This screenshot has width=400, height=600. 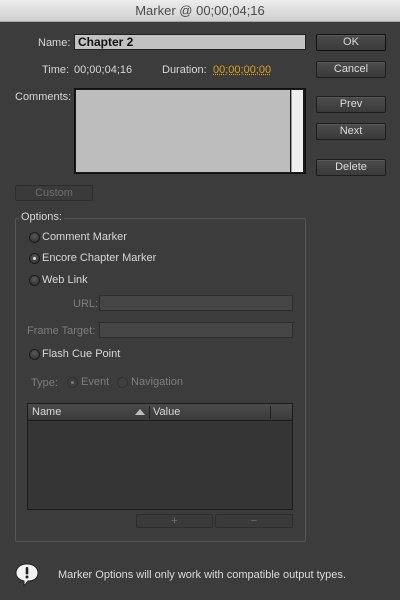 What do you see at coordinates (65, 280) in the screenshot?
I see `web-link-label: Web Link` at bounding box center [65, 280].